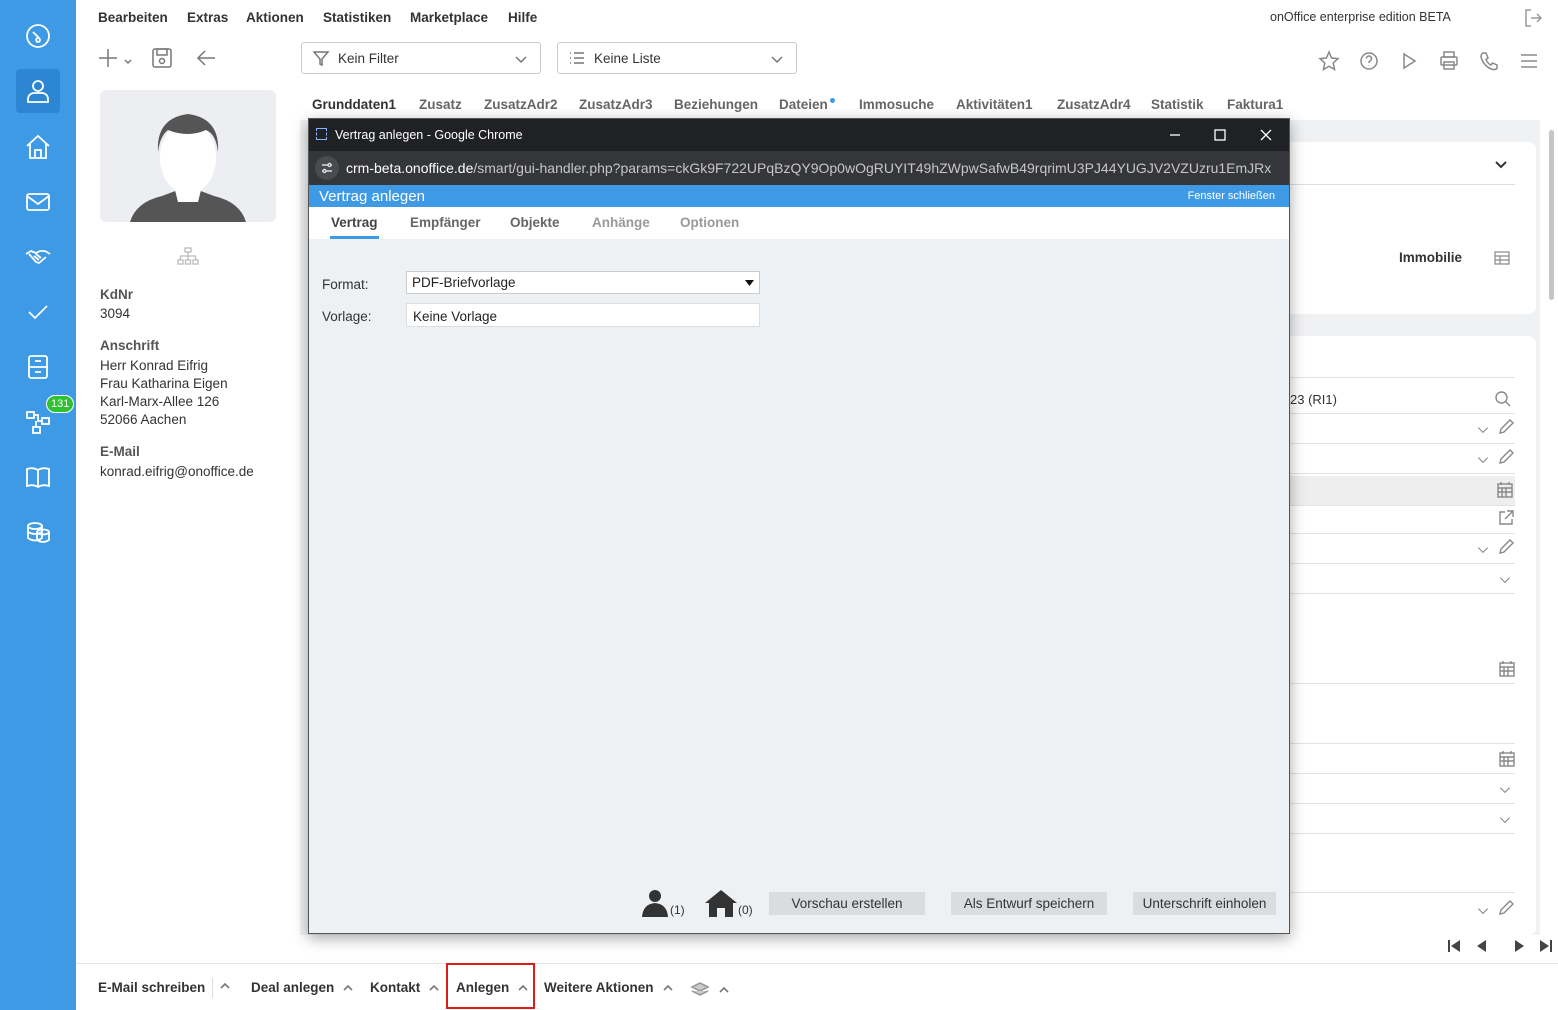  What do you see at coordinates (1529, 62) in the screenshot?
I see `hamburger-menu-icon` at bounding box center [1529, 62].